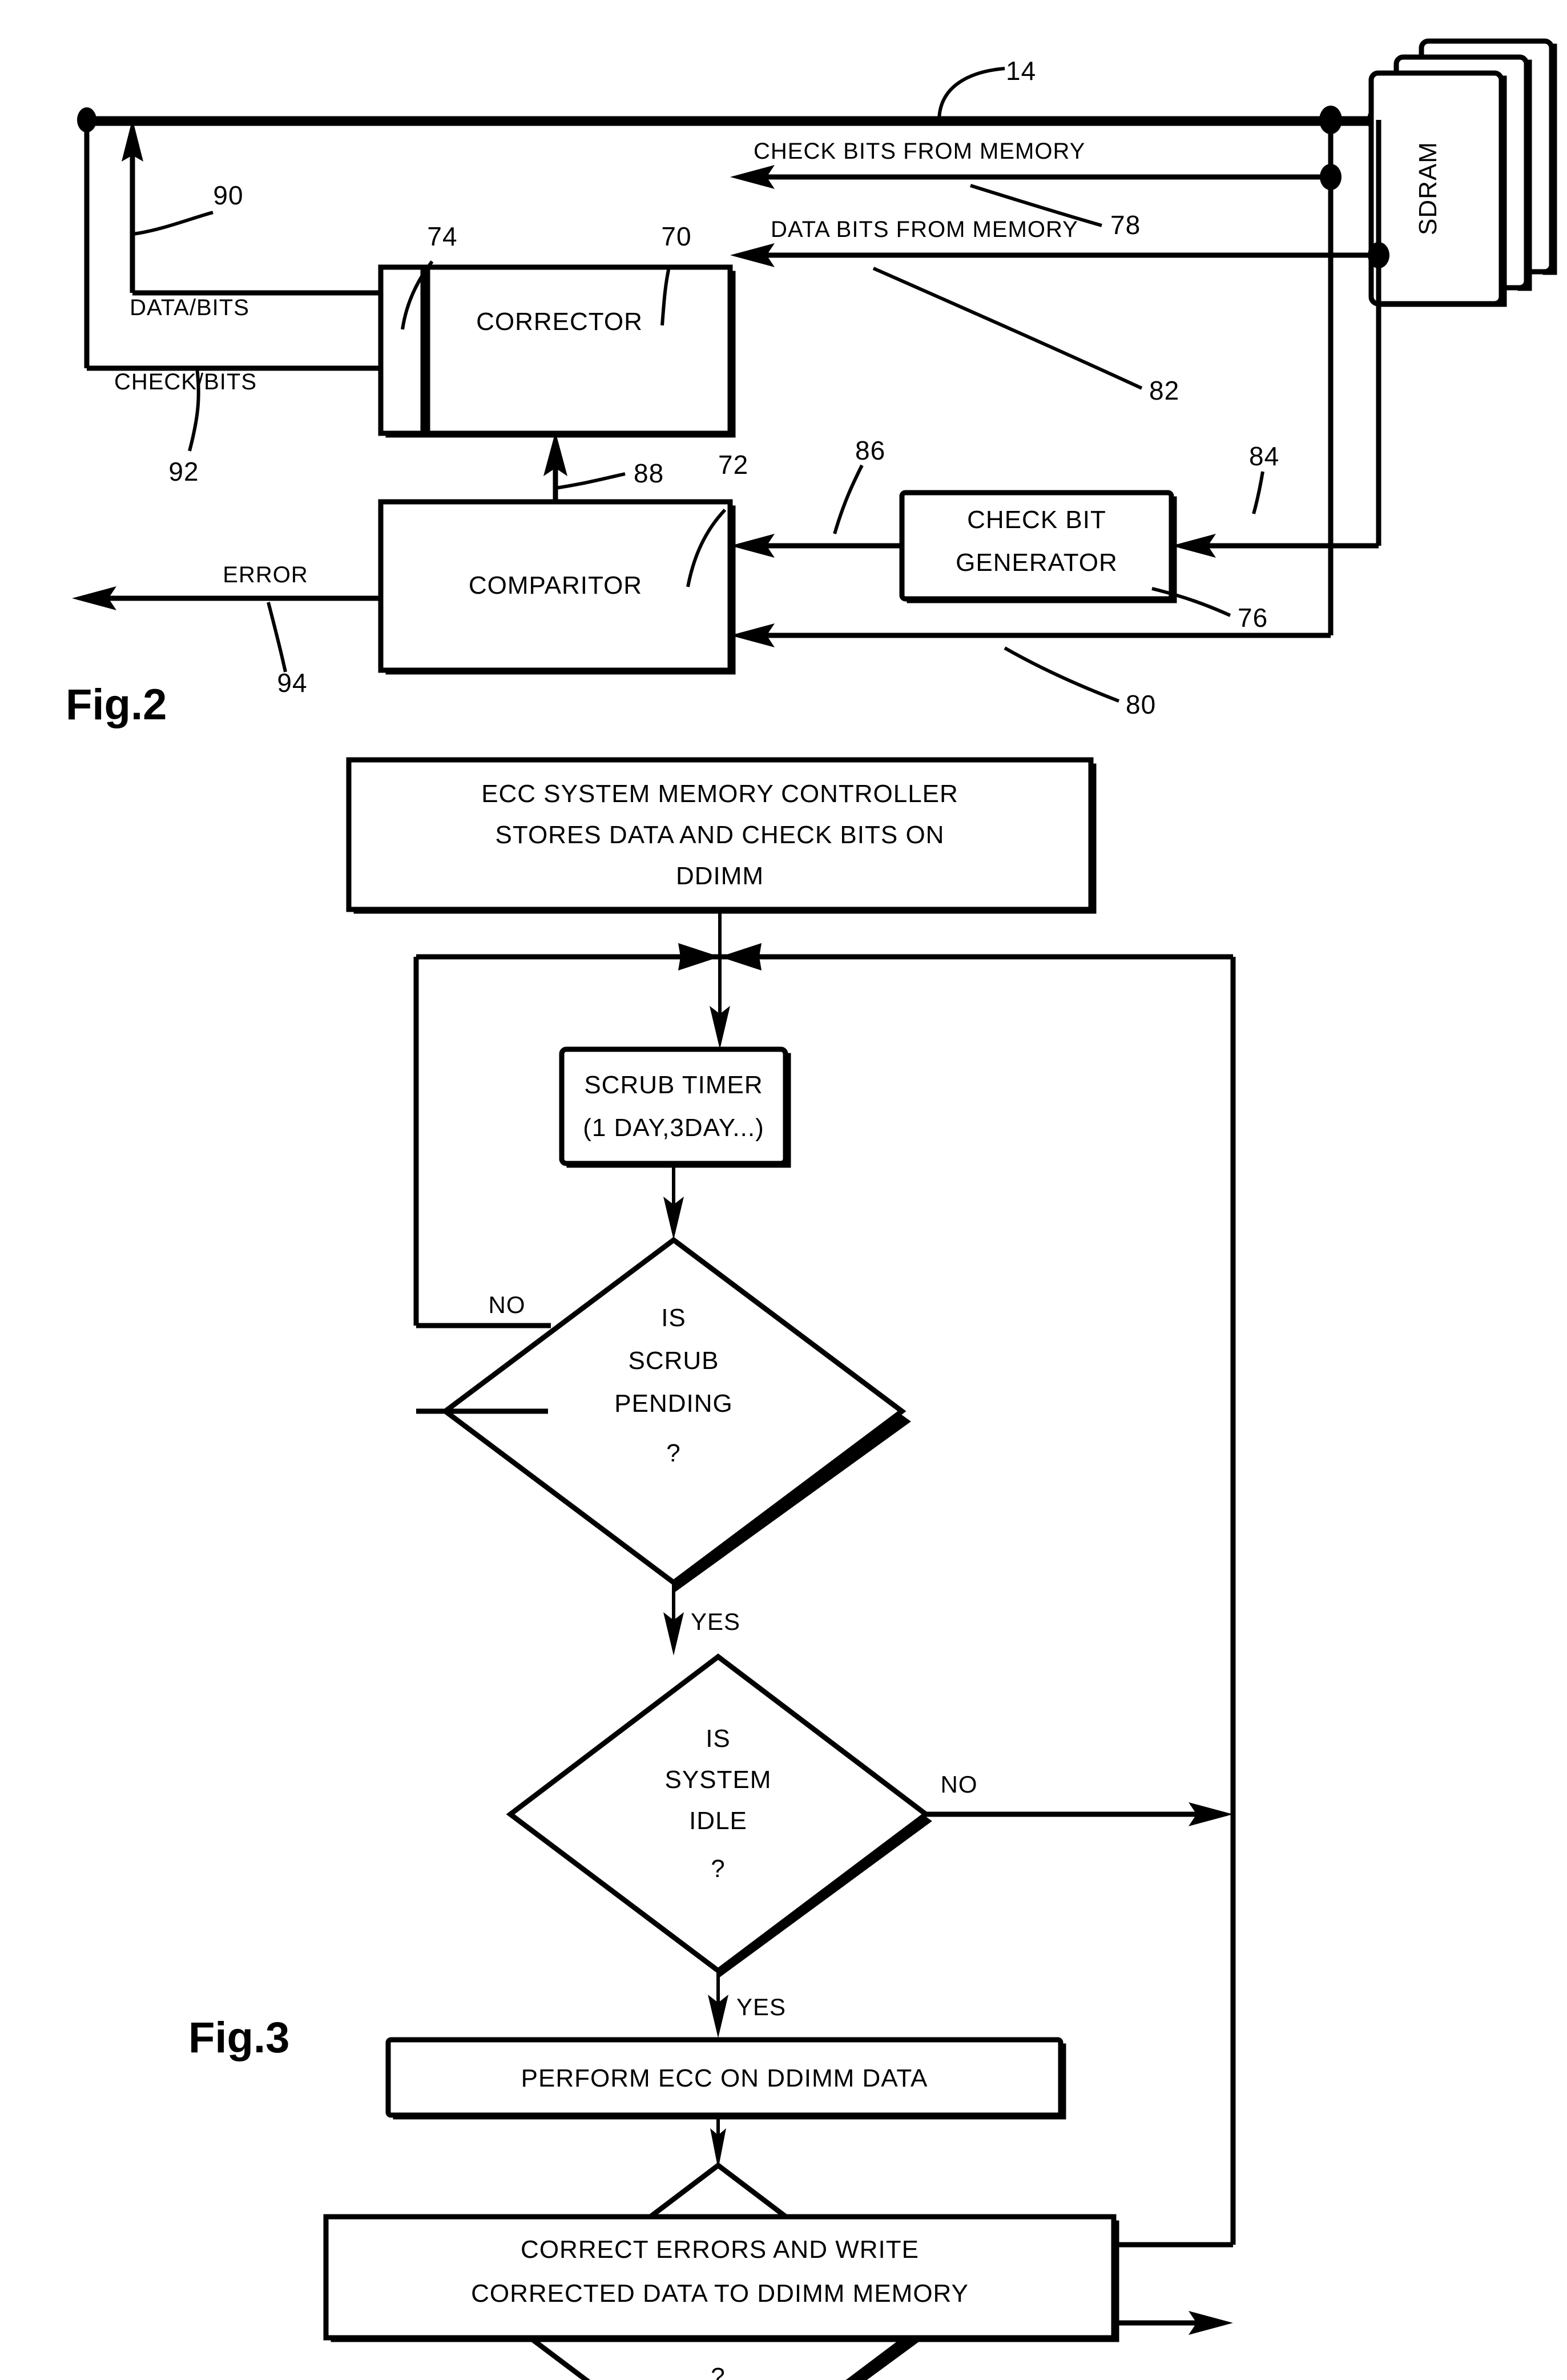 The image size is (1567, 2380). What do you see at coordinates (676, 236) in the screenshot?
I see `ref-70: 70` at bounding box center [676, 236].